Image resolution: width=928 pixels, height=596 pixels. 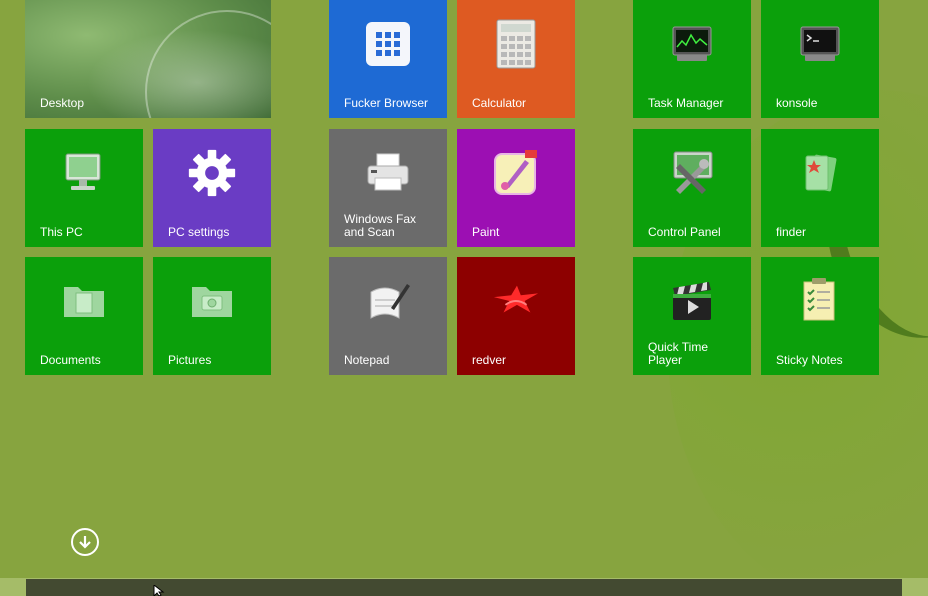 I want to click on gear-icon, so click(x=212, y=173).